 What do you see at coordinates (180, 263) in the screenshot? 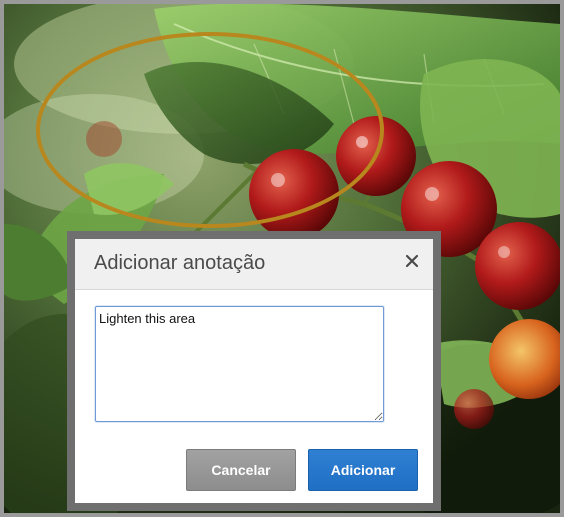
I see `dialog-title: Adicionar anotação` at bounding box center [180, 263].